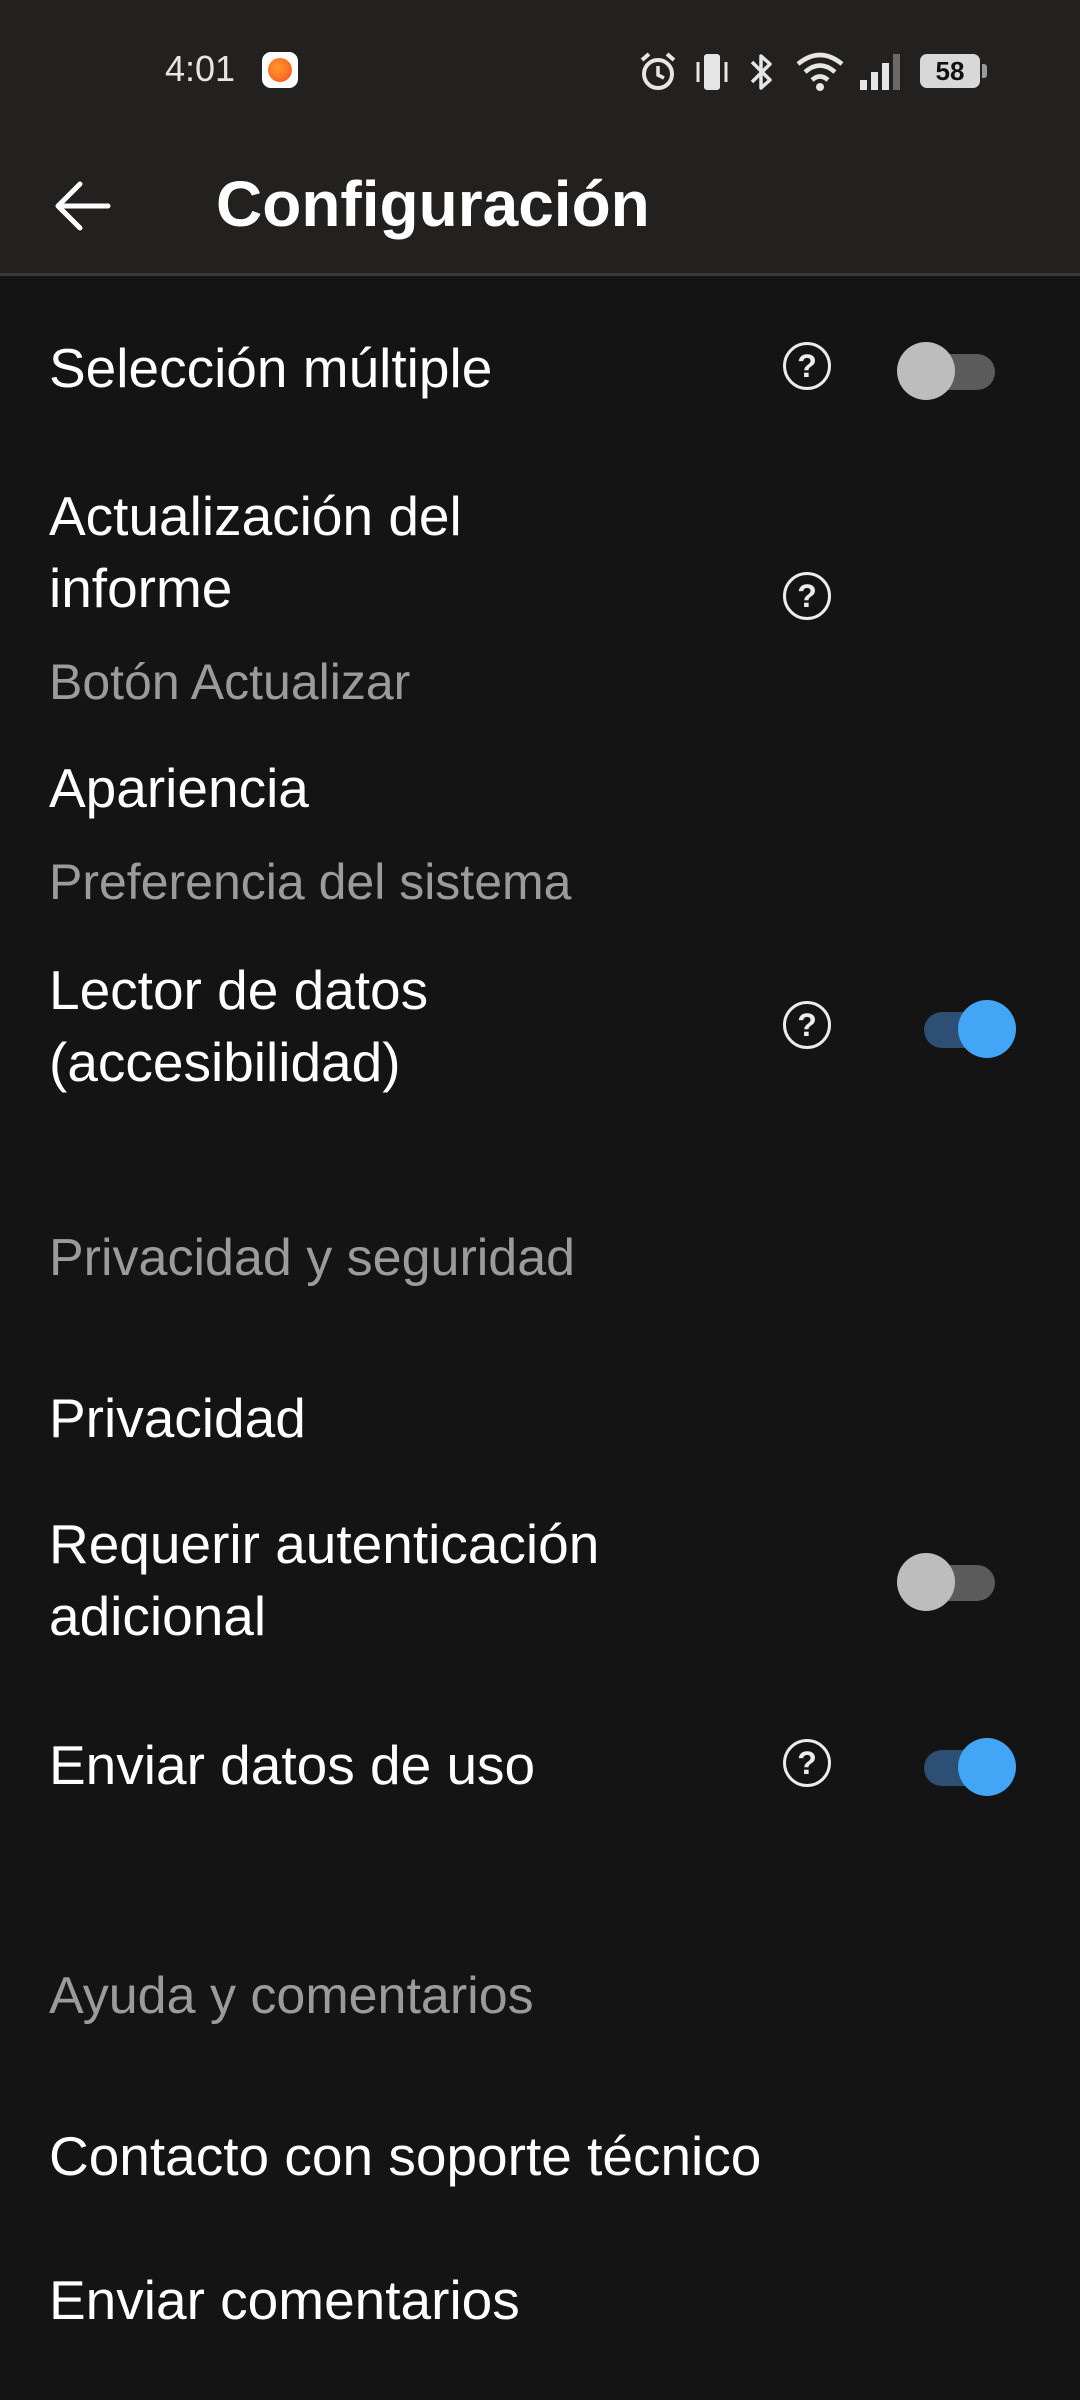 This screenshot has height=2400, width=1080. What do you see at coordinates (255, 516) in the screenshot?
I see `report-refresh-label-line1: Actualización del` at bounding box center [255, 516].